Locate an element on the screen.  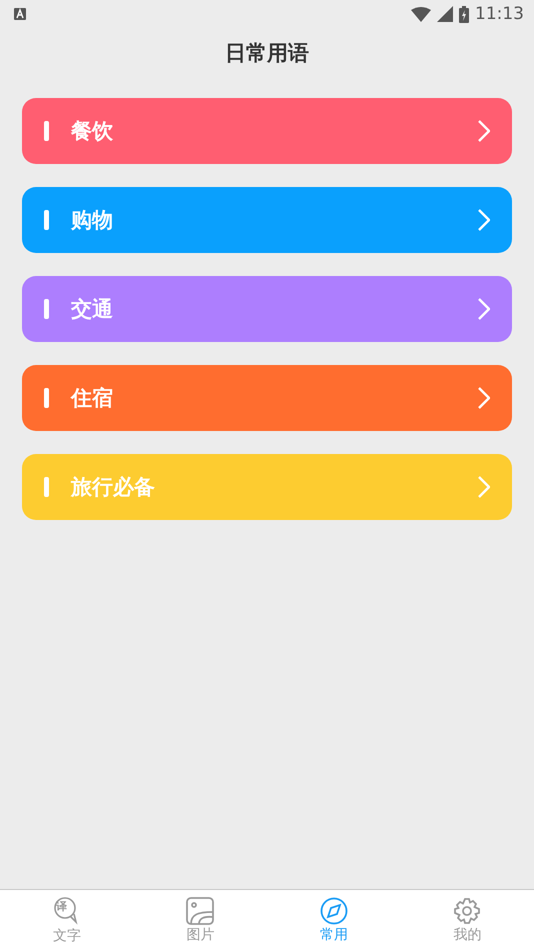
nav-tab: 常用 is located at coordinates (333, 920).